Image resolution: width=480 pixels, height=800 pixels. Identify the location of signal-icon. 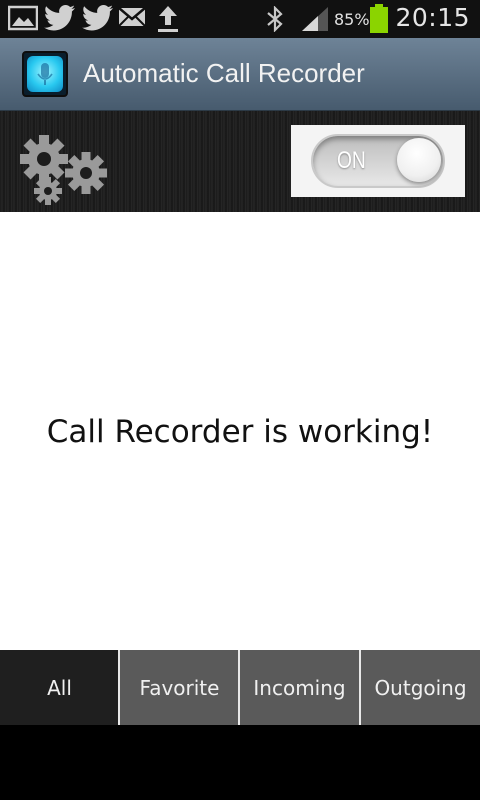
(315, 19).